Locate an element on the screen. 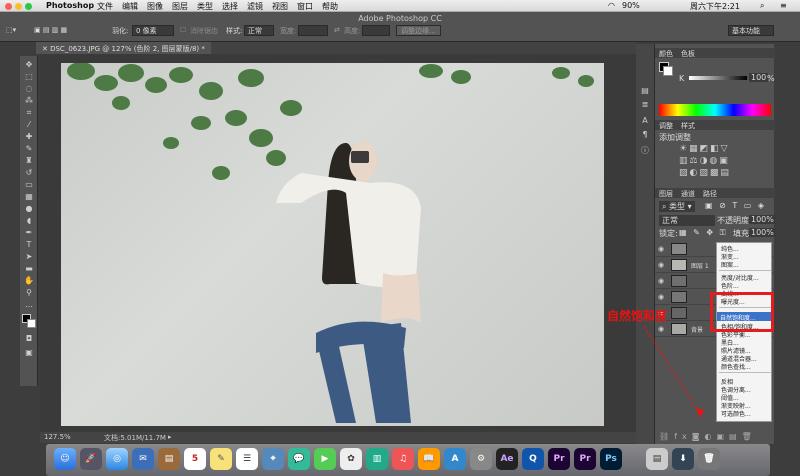 The width and height of the screenshot is (800, 476). marquee-tool-icon: ⬚▾ is located at coordinates (11, 30).